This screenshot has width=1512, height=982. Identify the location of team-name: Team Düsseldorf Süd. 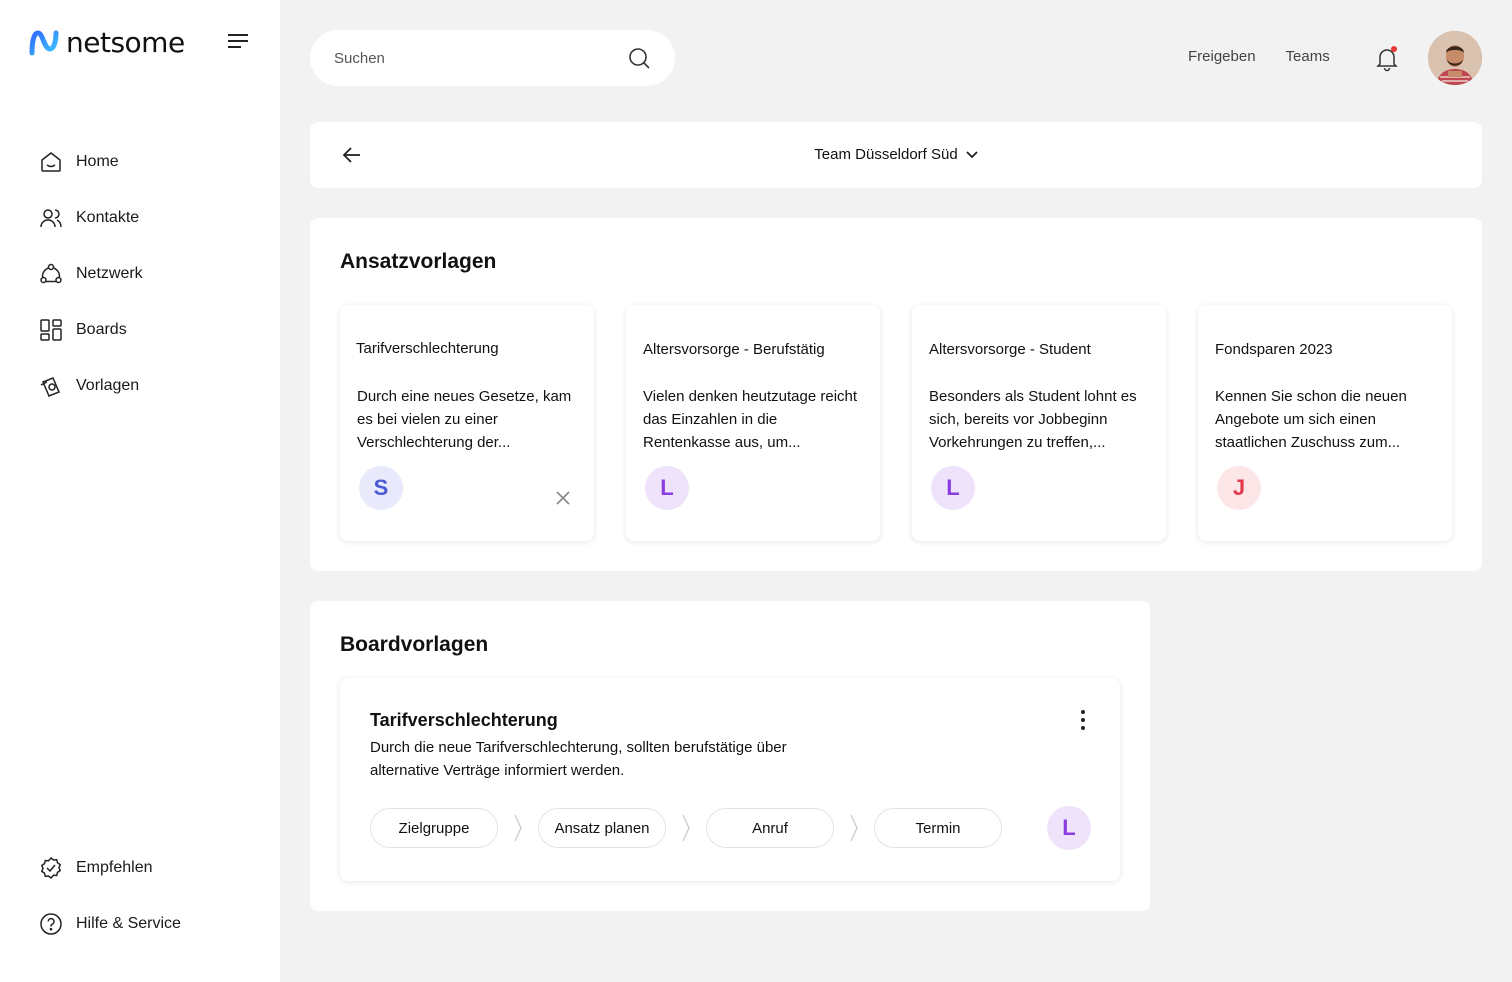
(886, 154).